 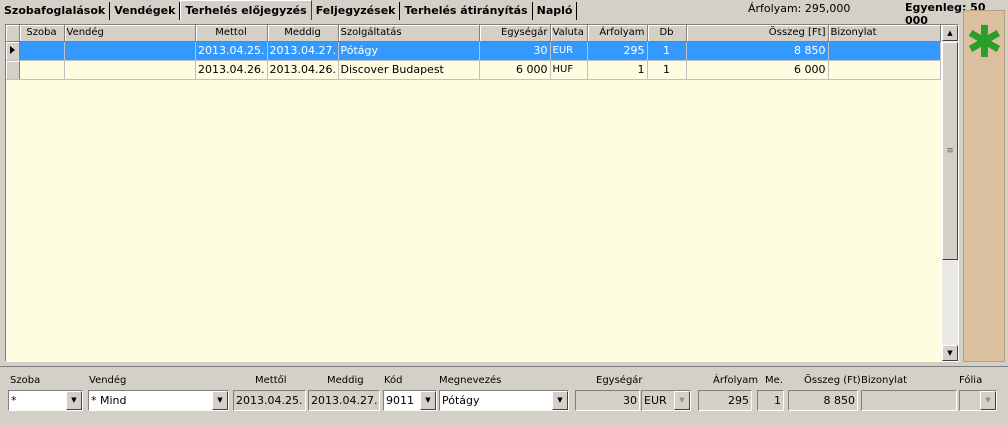 I want to click on col-header-bizonylat: Bizonylat, so click(x=884, y=33).